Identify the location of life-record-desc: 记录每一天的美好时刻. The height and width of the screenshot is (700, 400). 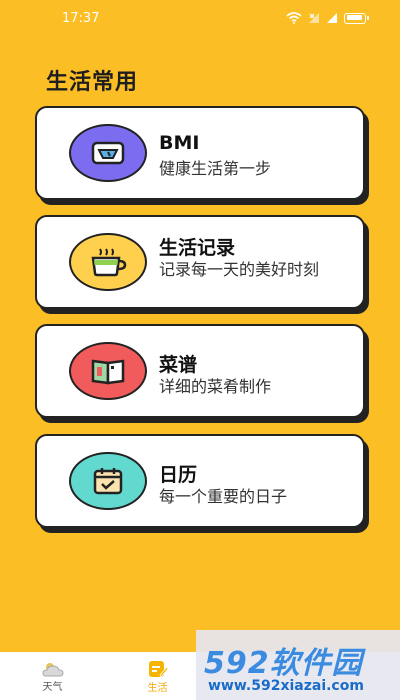
(239, 269).